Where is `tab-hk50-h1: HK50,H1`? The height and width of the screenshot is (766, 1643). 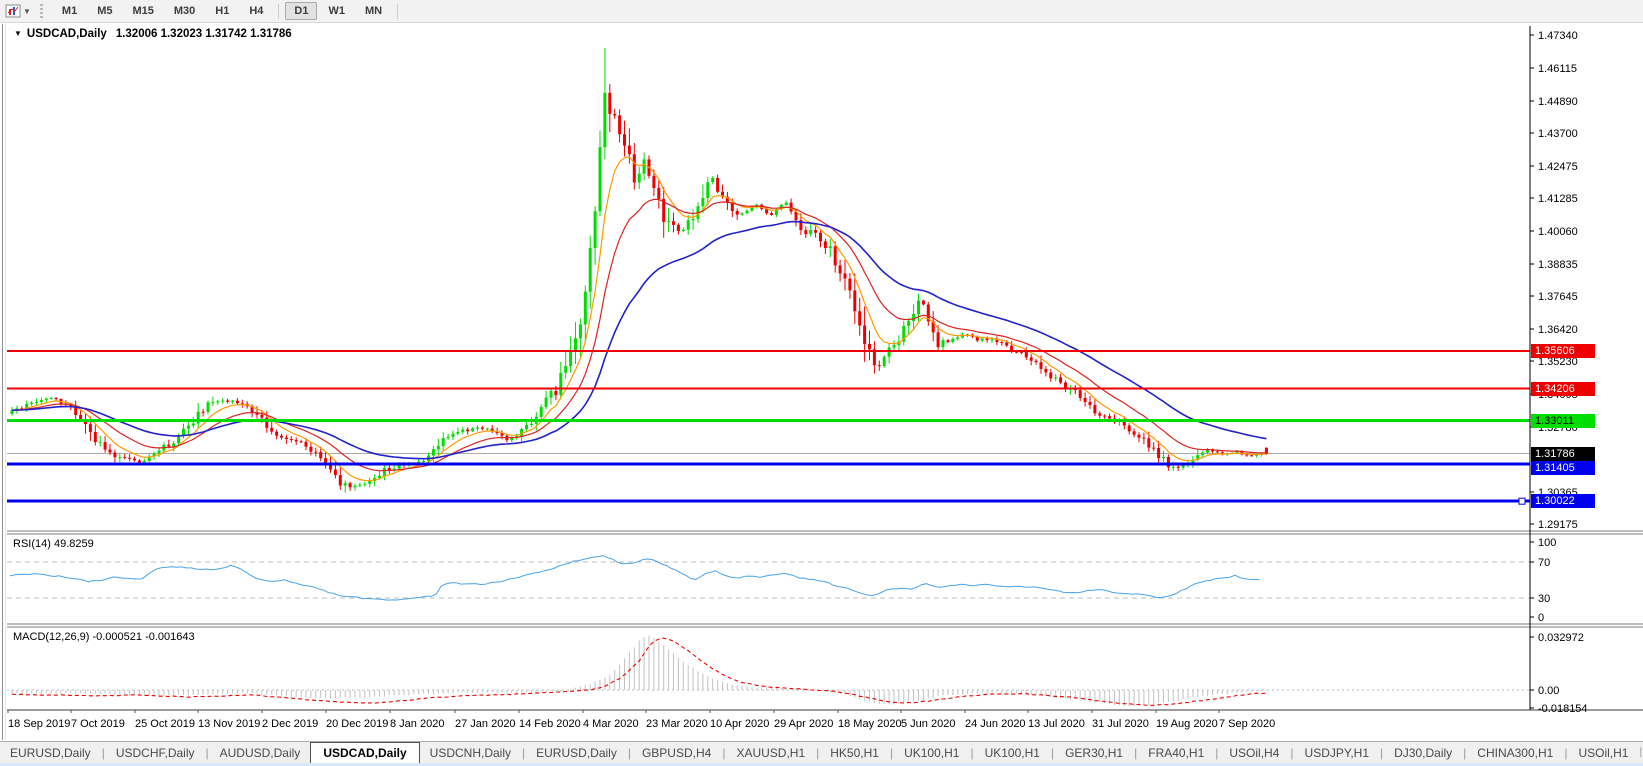 tab-hk50-h1: HK50,H1 is located at coordinates (854, 753).